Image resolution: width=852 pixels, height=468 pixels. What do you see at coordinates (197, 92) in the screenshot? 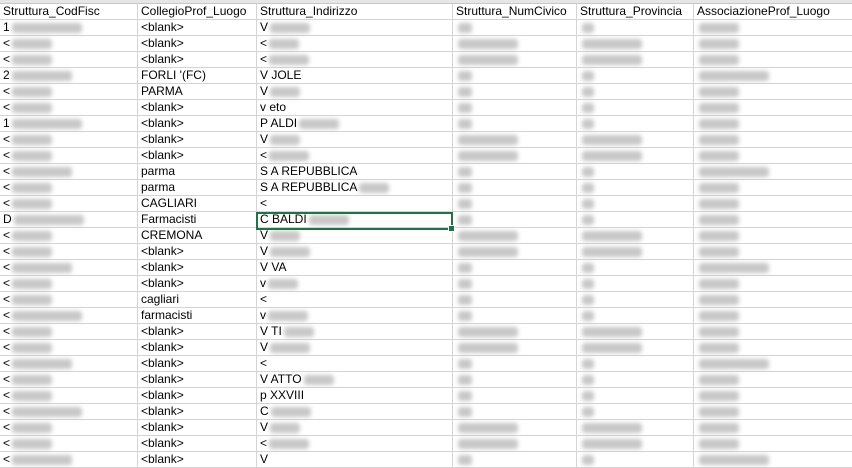
I see `table-cell: PARMA` at bounding box center [197, 92].